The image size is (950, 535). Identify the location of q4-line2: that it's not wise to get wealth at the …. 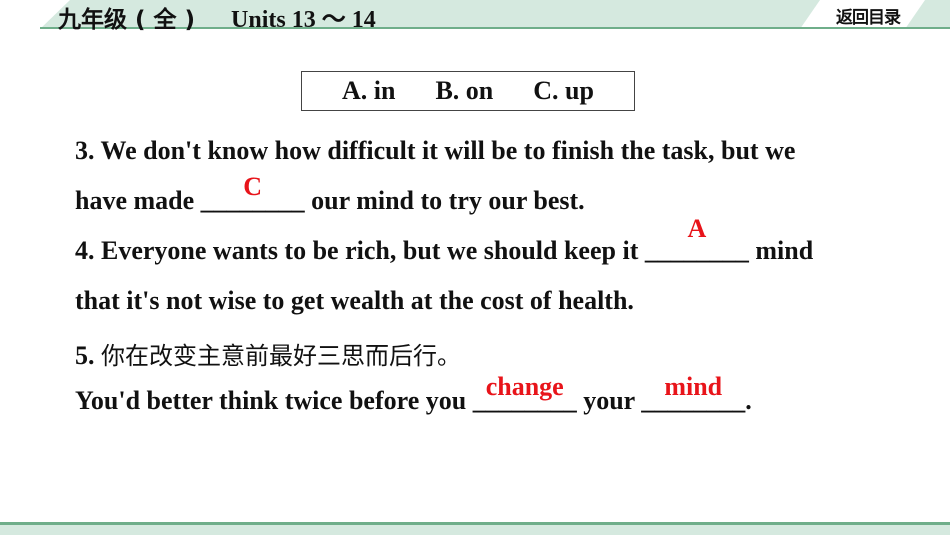
(354, 300).